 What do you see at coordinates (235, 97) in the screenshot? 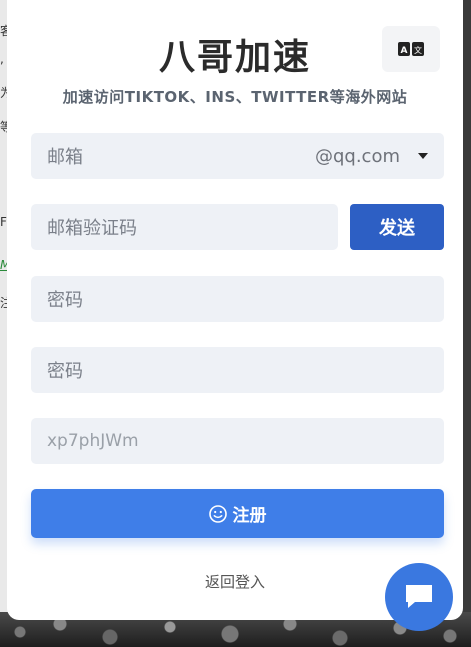
I see `page-subtitle: 加速访问TIKTOK、INS、TWITTER等海外网站` at bounding box center [235, 97].